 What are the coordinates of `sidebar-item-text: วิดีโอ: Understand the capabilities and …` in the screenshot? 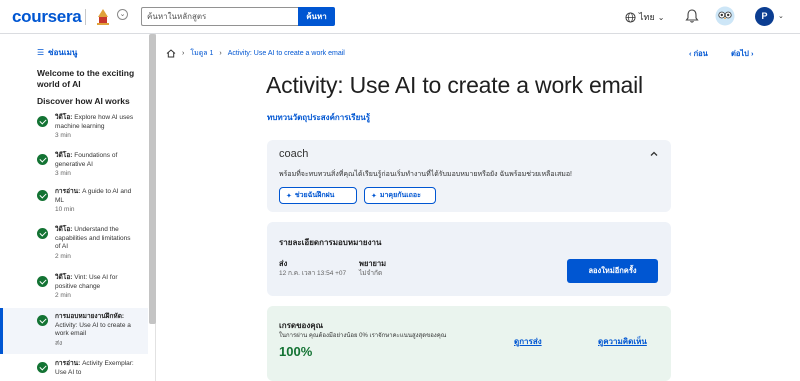 It's located at (93, 243).